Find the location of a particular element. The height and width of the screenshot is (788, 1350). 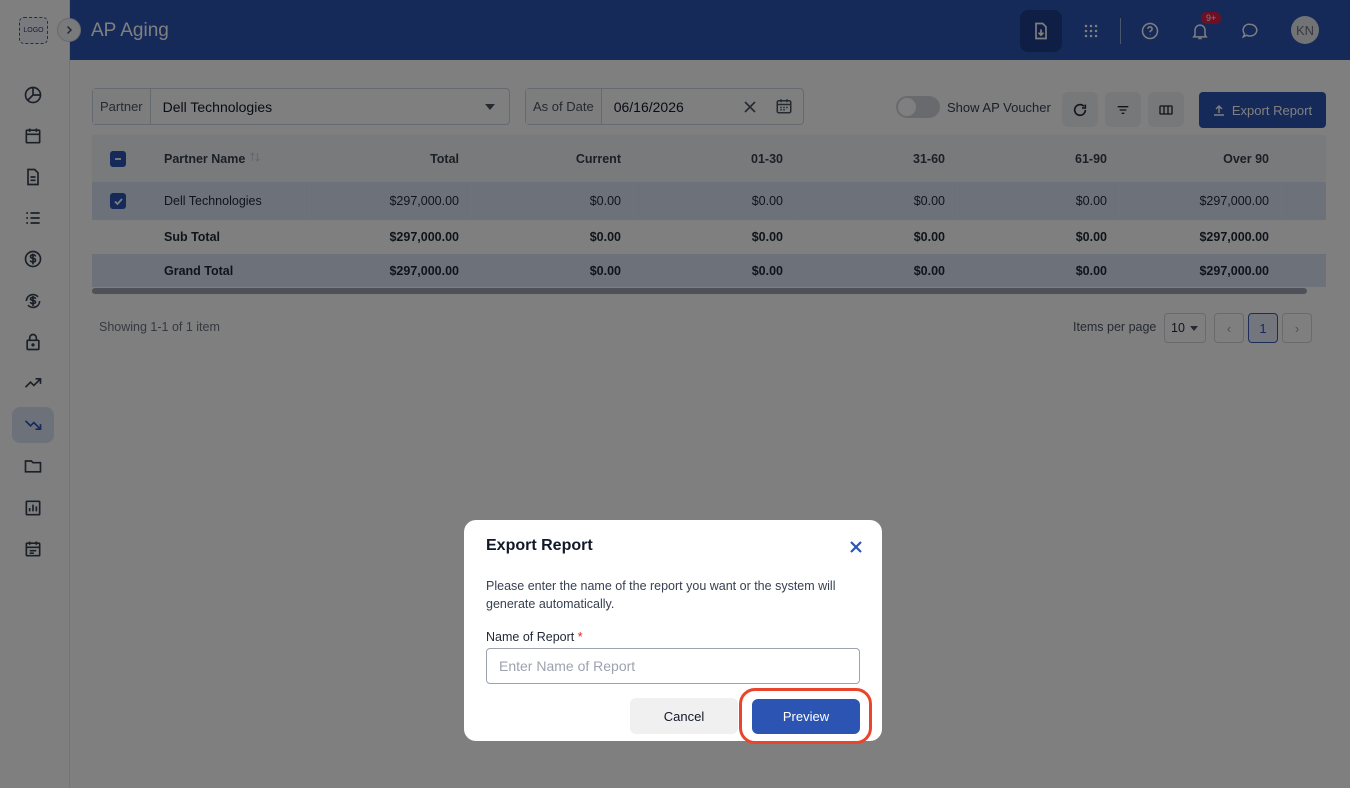

close-icon is located at coordinates (856, 547).